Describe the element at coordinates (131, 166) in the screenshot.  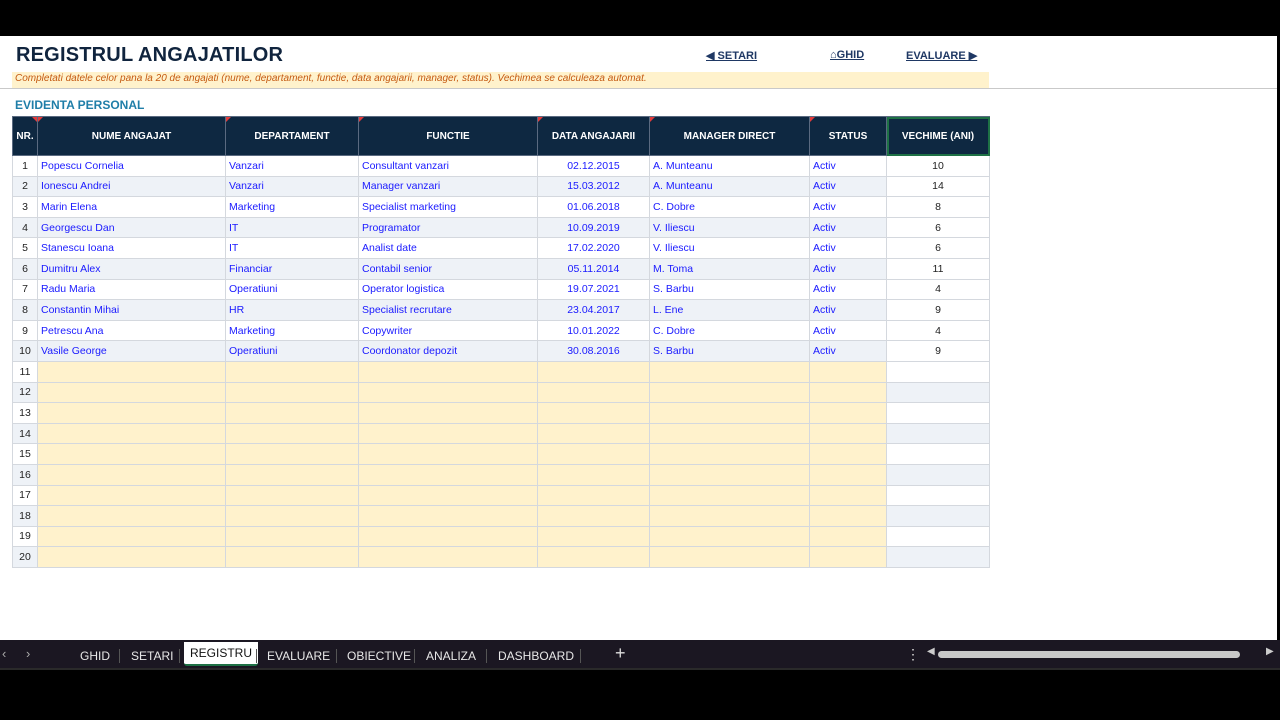
I see `cell-nume: Popescu Cornelia` at that location.